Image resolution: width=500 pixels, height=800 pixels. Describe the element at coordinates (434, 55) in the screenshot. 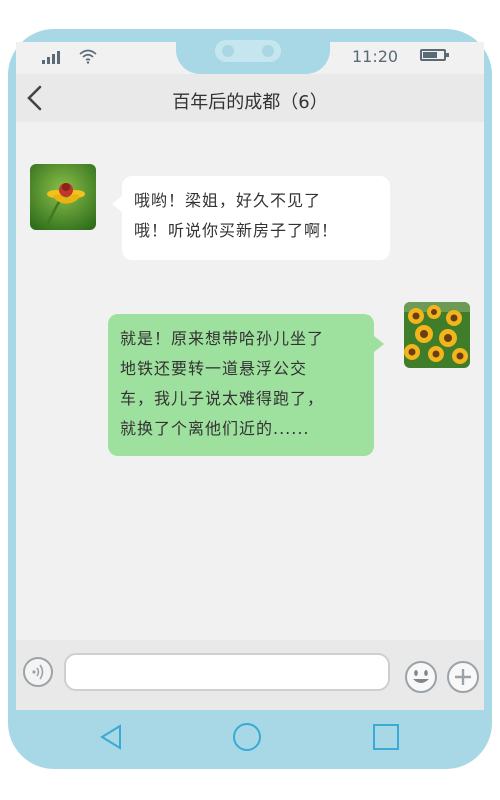

I see `battery-icon` at that location.